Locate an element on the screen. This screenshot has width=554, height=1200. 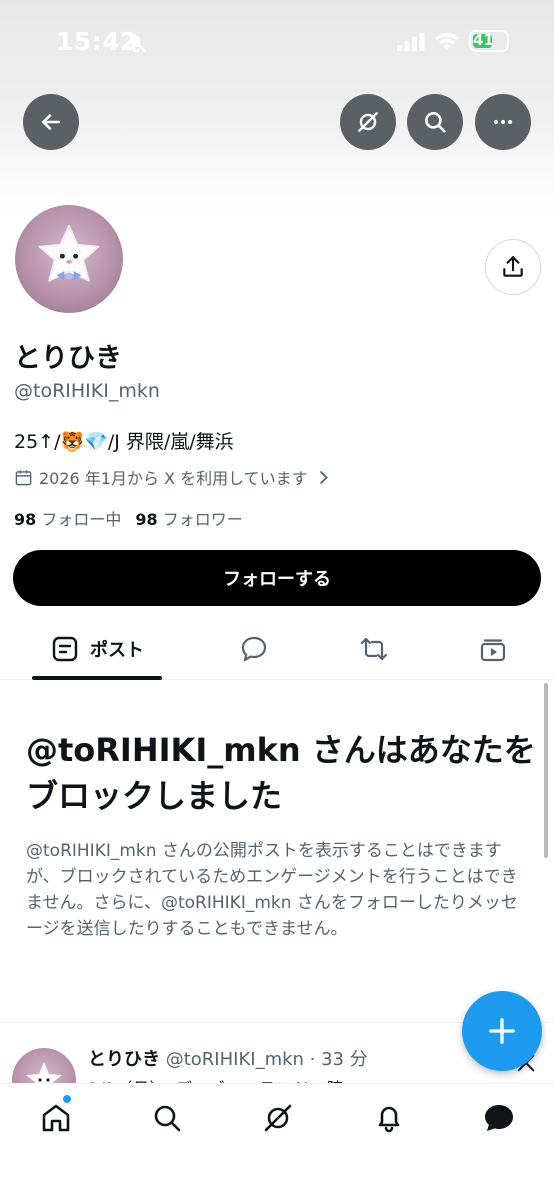
post-author-name: とりひき is located at coordinates (124, 1059).